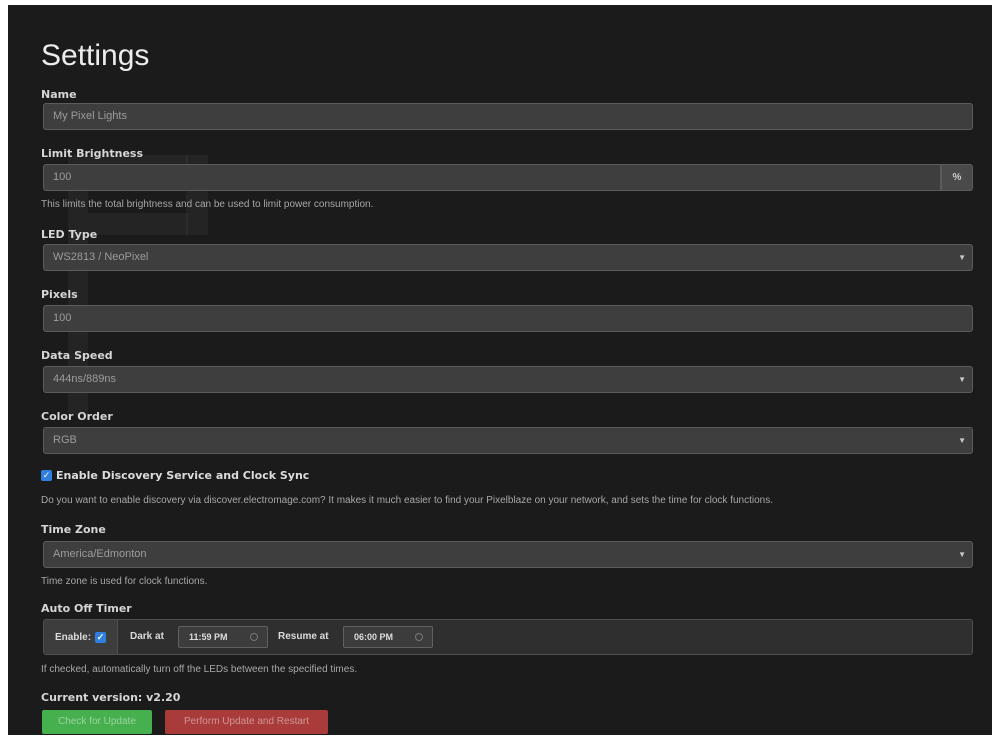 This screenshot has width=994, height=740. What do you see at coordinates (508, 318) in the screenshot?
I see `pixels-input: 100` at bounding box center [508, 318].